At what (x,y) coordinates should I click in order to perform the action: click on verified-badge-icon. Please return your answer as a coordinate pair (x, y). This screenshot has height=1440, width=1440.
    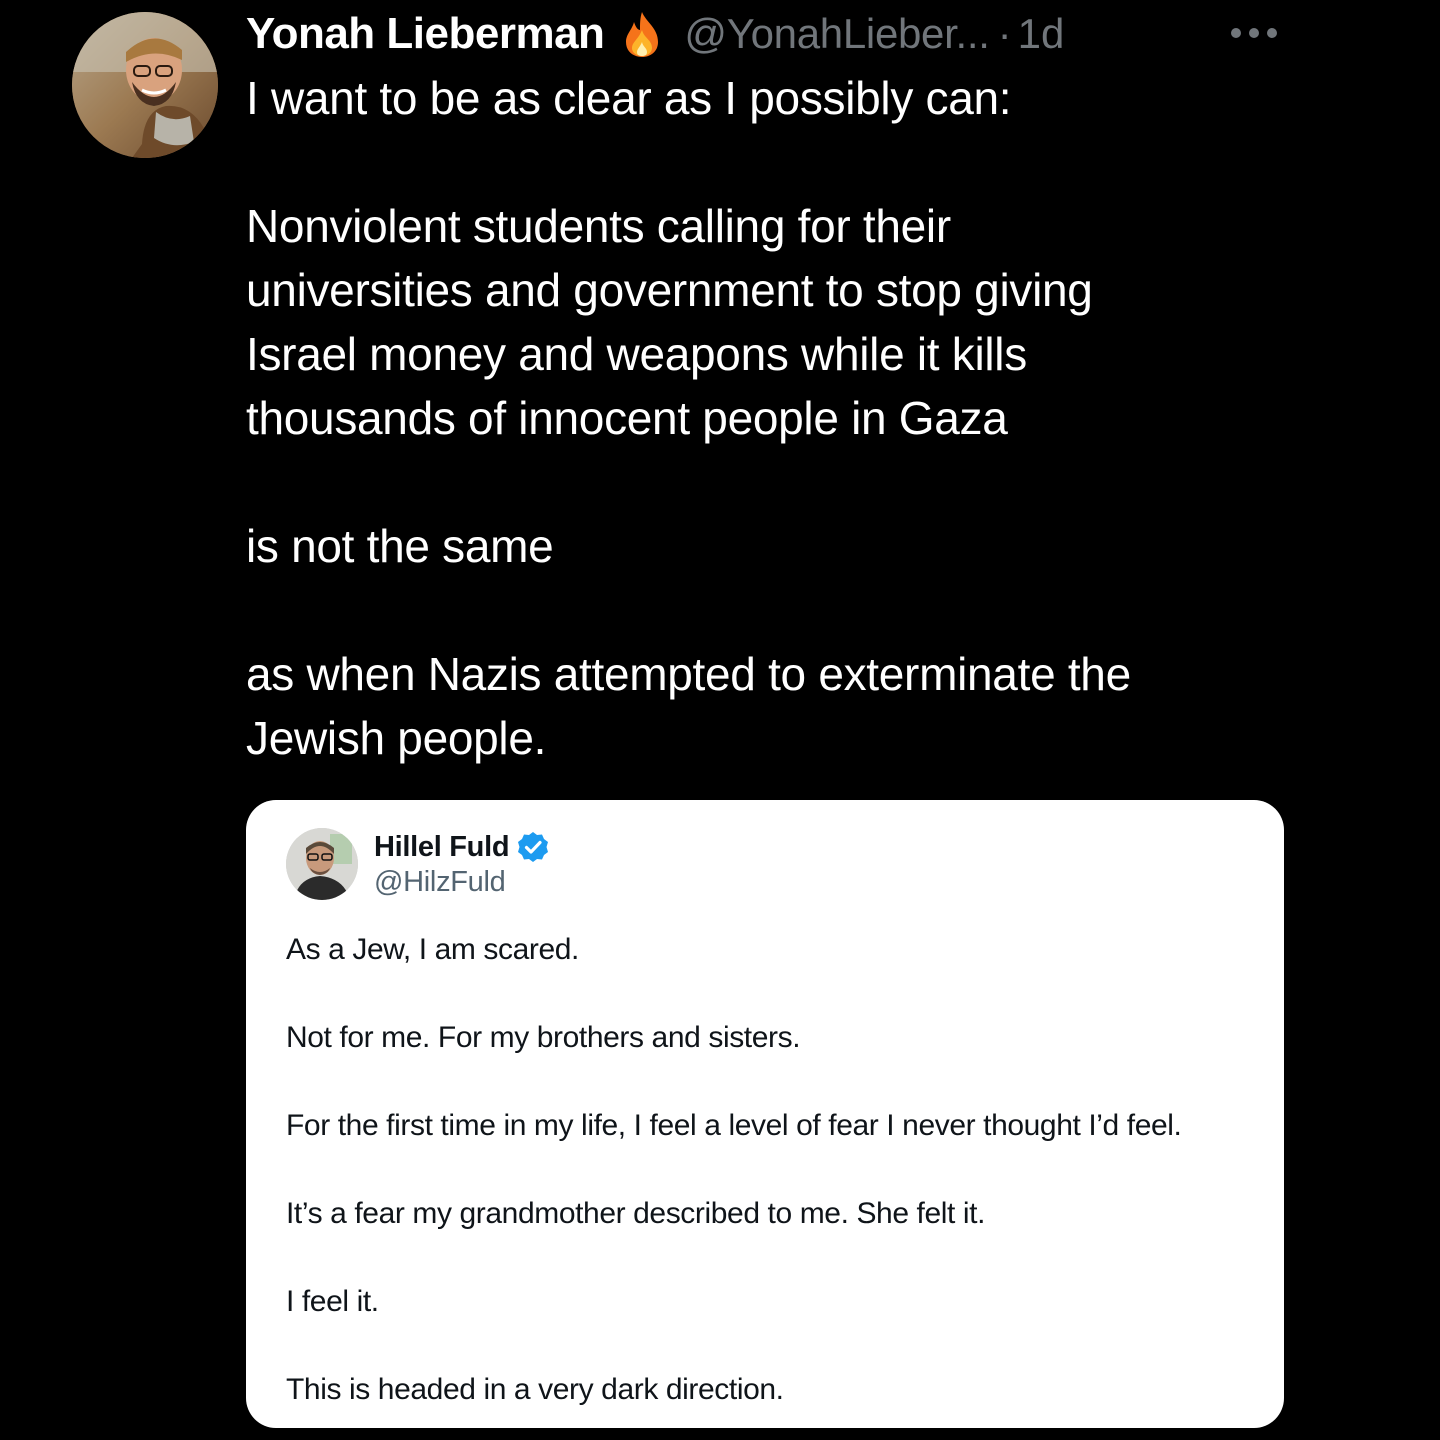
    Looking at the image, I should click on (533, 847).